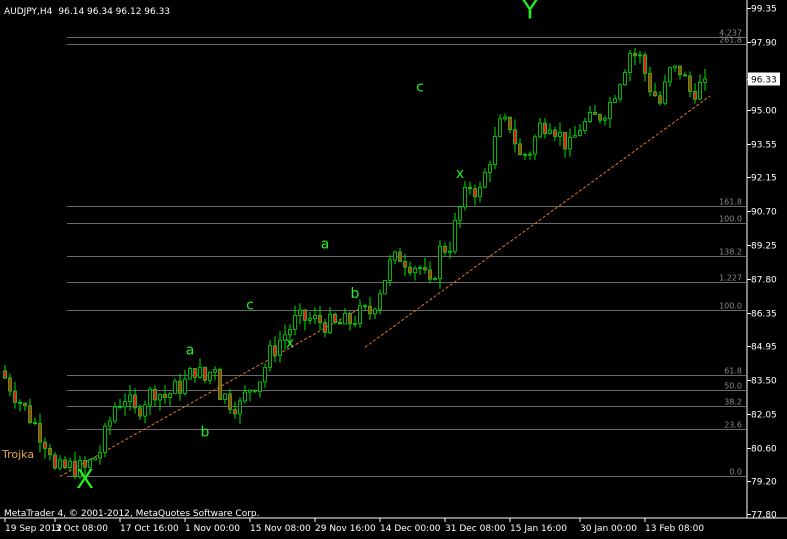  Describe the element at coordinates (735, 472) in the screenshot. I see `fib-level-label: 0.0` at that location.